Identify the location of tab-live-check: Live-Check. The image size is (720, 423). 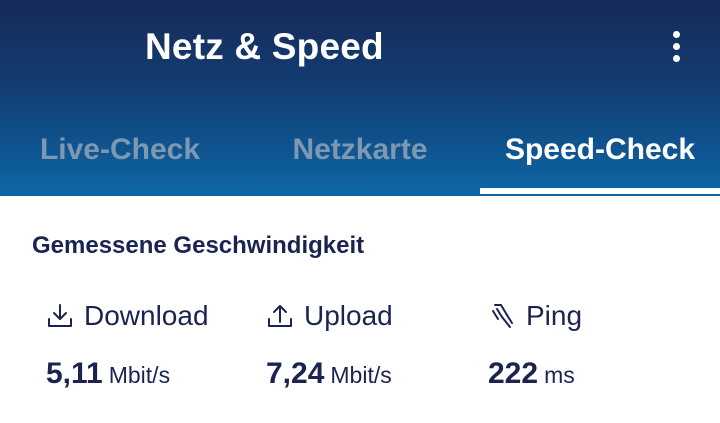
(120, 150).